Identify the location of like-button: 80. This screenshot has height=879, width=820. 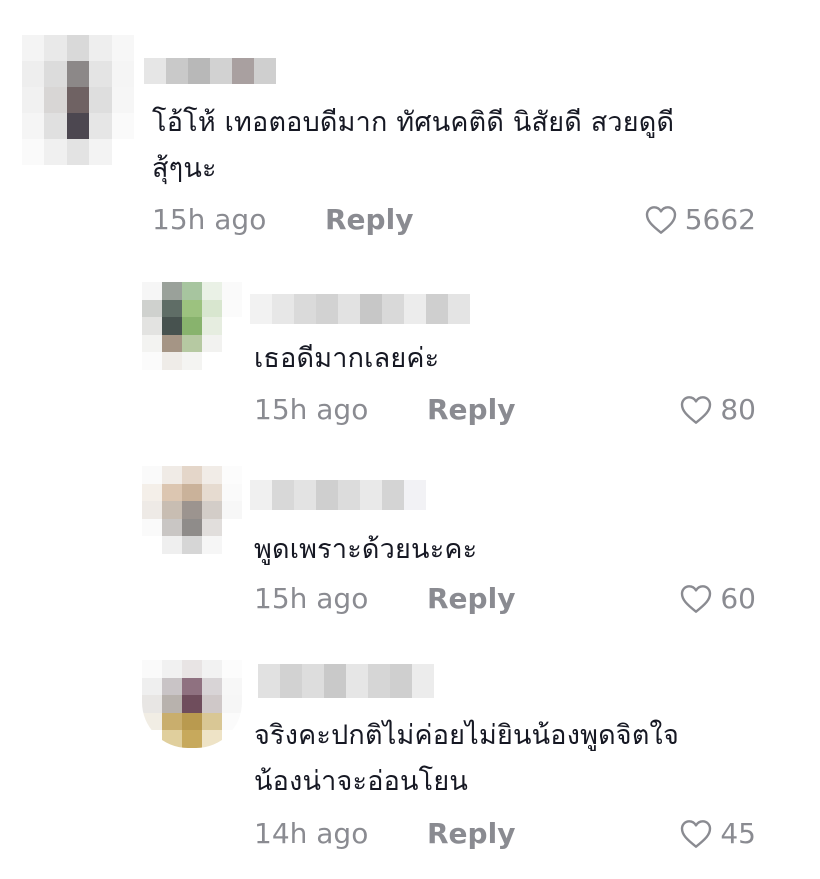
(718, 410).